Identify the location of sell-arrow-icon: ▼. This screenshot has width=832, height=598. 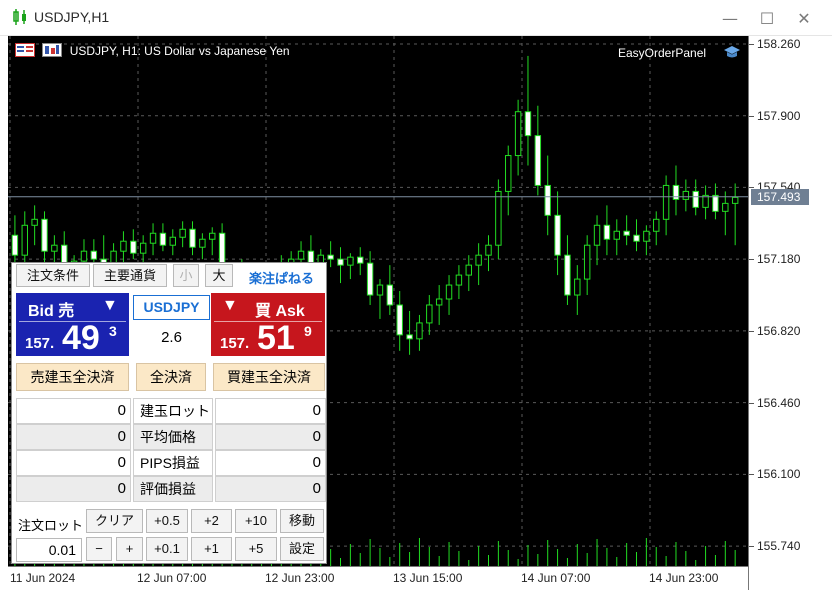
(110, 305).